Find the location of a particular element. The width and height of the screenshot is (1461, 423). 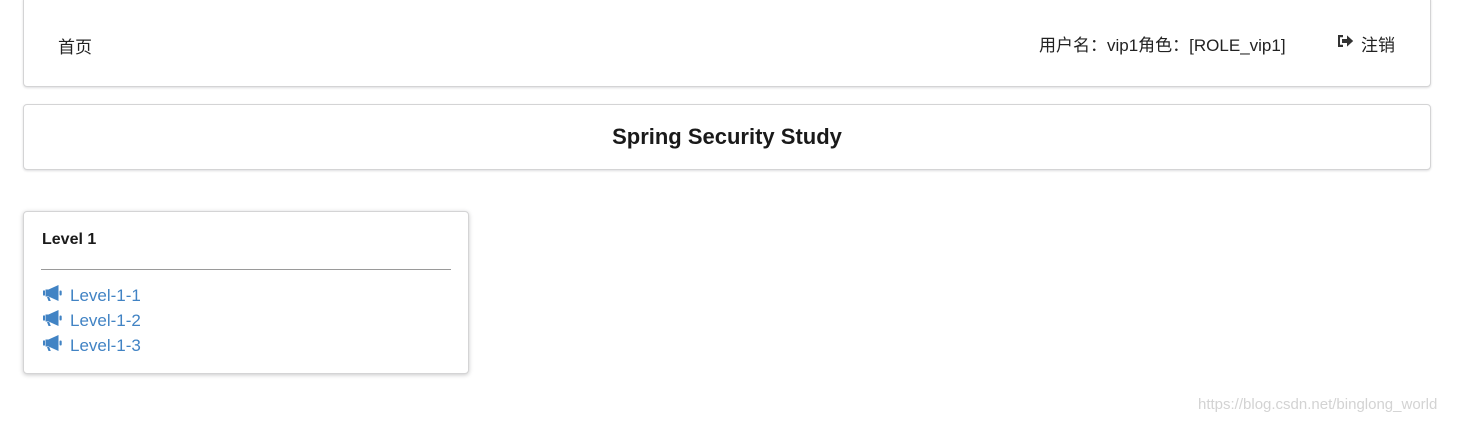

page-title: Spring Security Study is located at coordinates (727, 136).